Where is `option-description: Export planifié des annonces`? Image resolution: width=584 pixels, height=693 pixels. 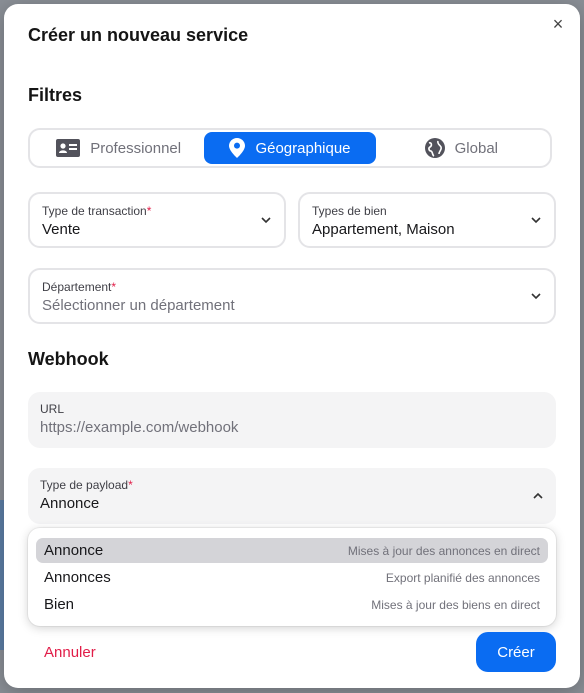 option-description: Export planifié des annonces is located at coordinates (462, 577).